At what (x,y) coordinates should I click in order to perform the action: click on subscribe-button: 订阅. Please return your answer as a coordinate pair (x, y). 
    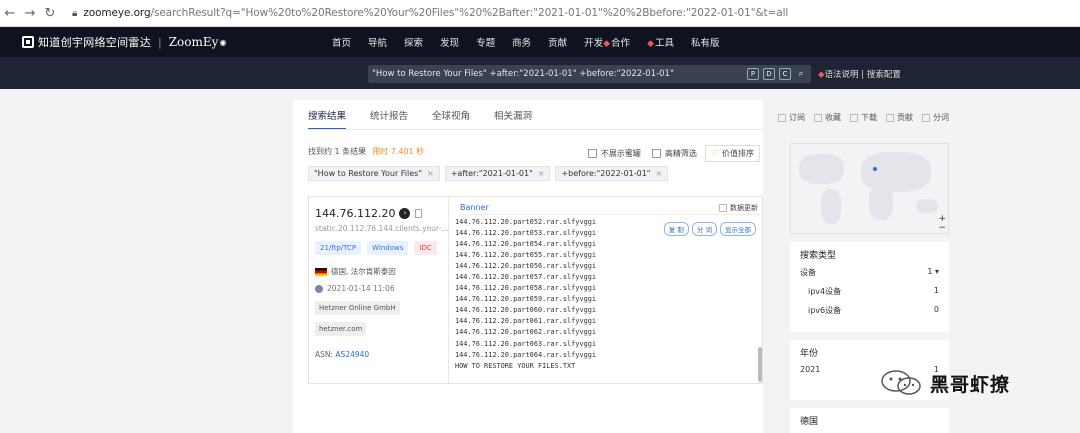
    Looking at the image, I should click on (791, 117).